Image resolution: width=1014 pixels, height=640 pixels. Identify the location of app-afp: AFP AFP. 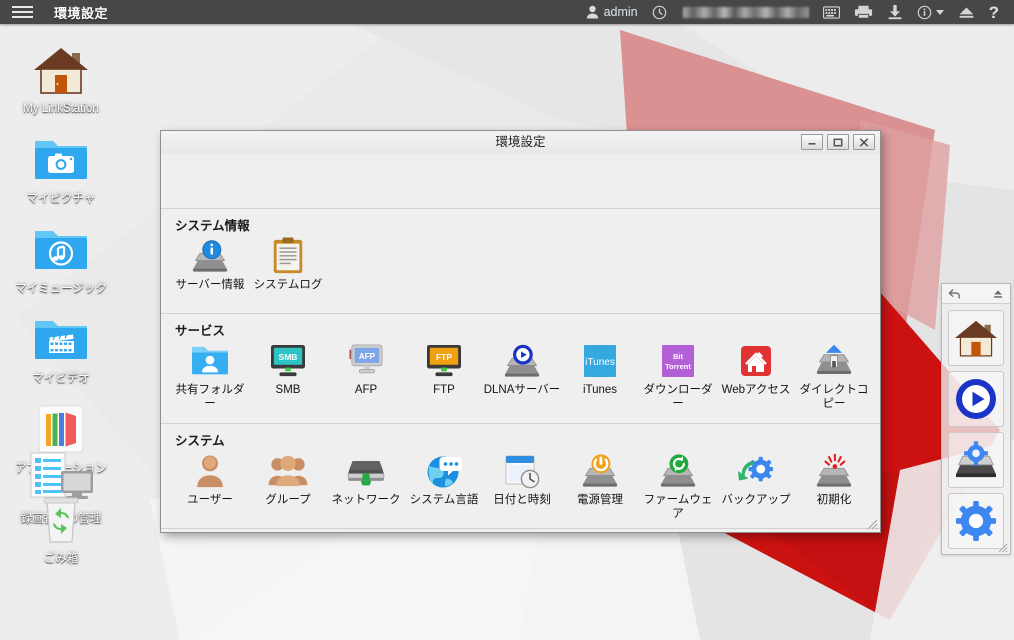
(366, 369).